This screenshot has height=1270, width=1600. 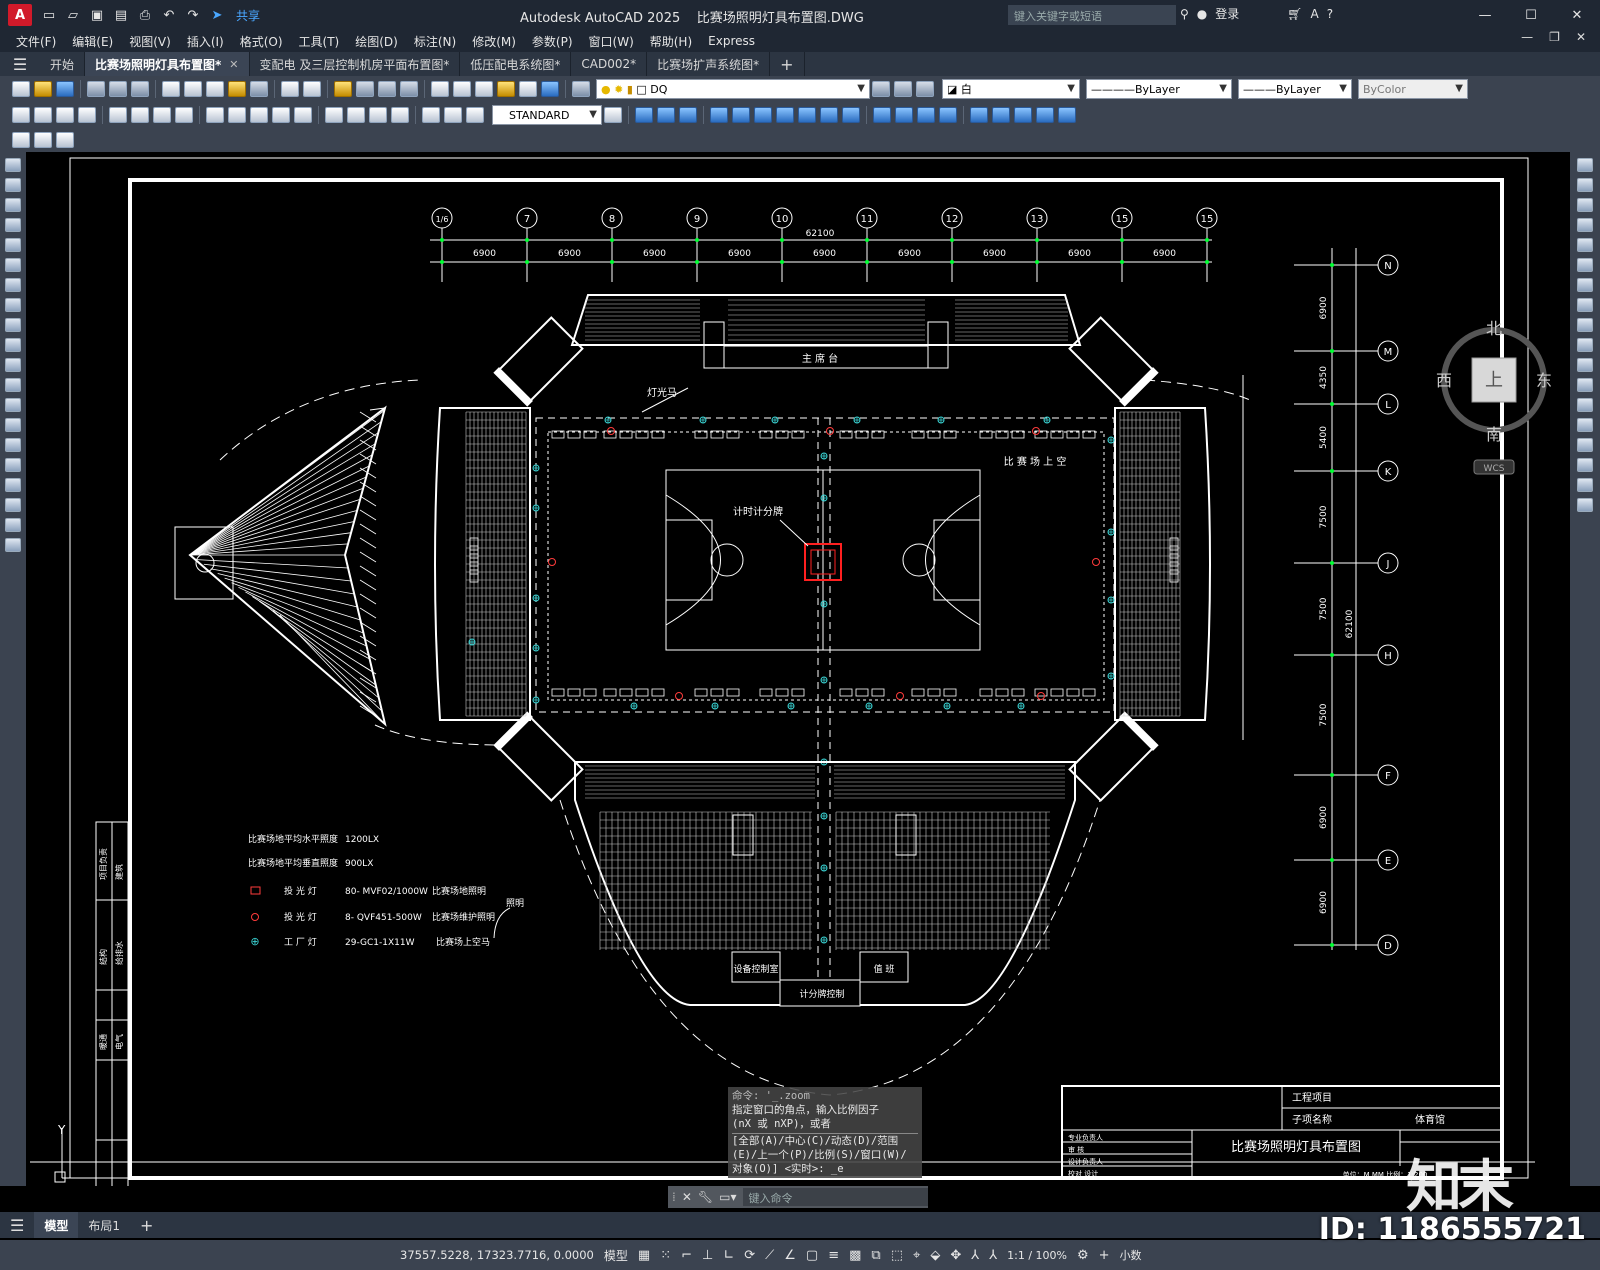 I want to click on make-block-icon, so click(x=13, y=405).